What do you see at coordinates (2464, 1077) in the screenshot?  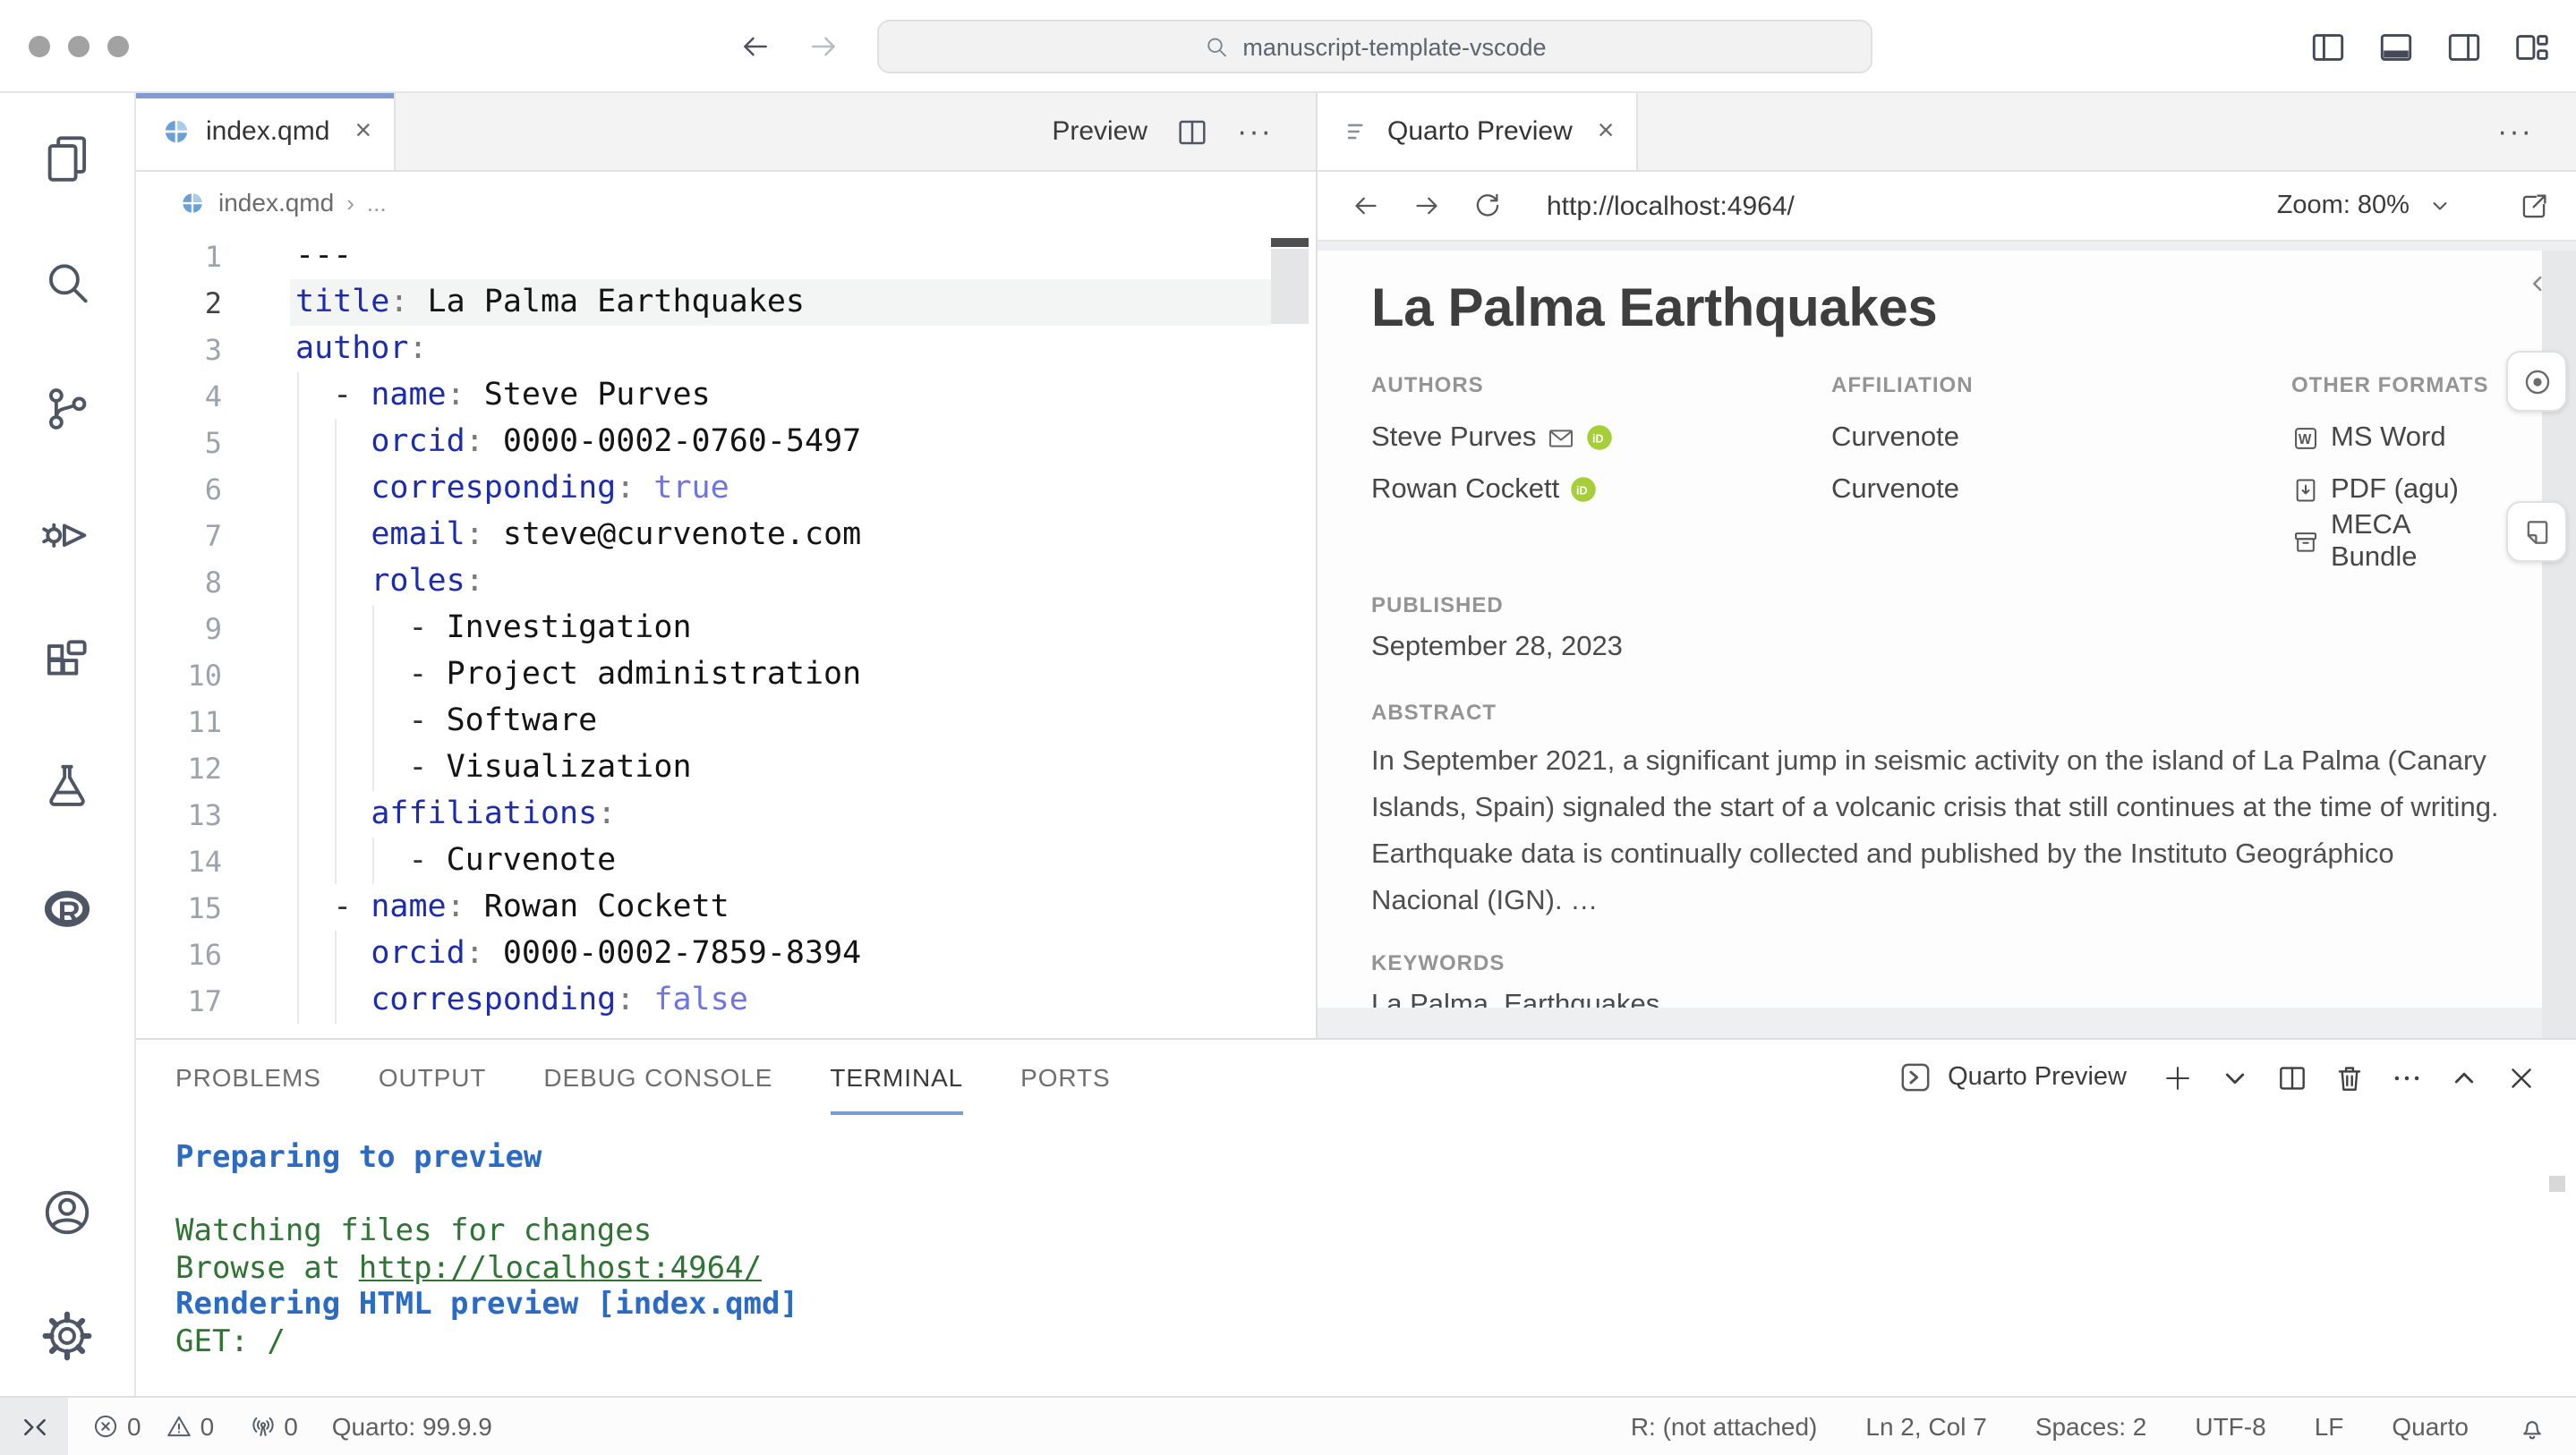 I see `chevron-up-icon` at bounding box center [2464, 1077].